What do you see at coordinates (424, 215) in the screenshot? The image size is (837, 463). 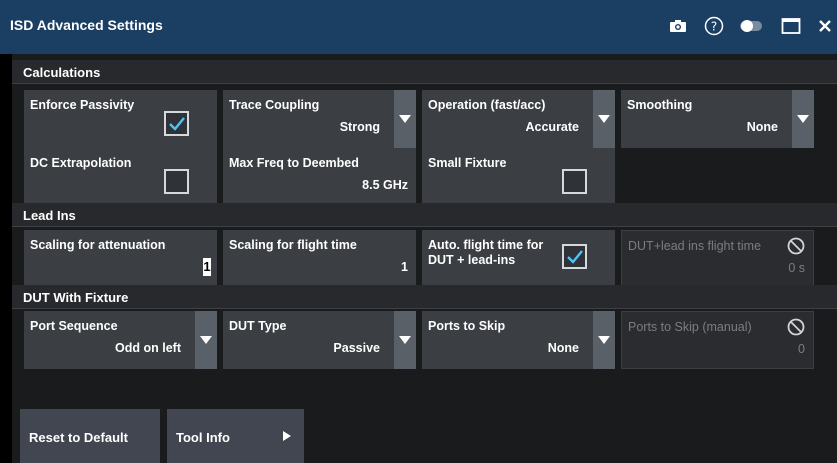 I see `section-lead-ins: Lead Ins` at bounding box center [424, 215].